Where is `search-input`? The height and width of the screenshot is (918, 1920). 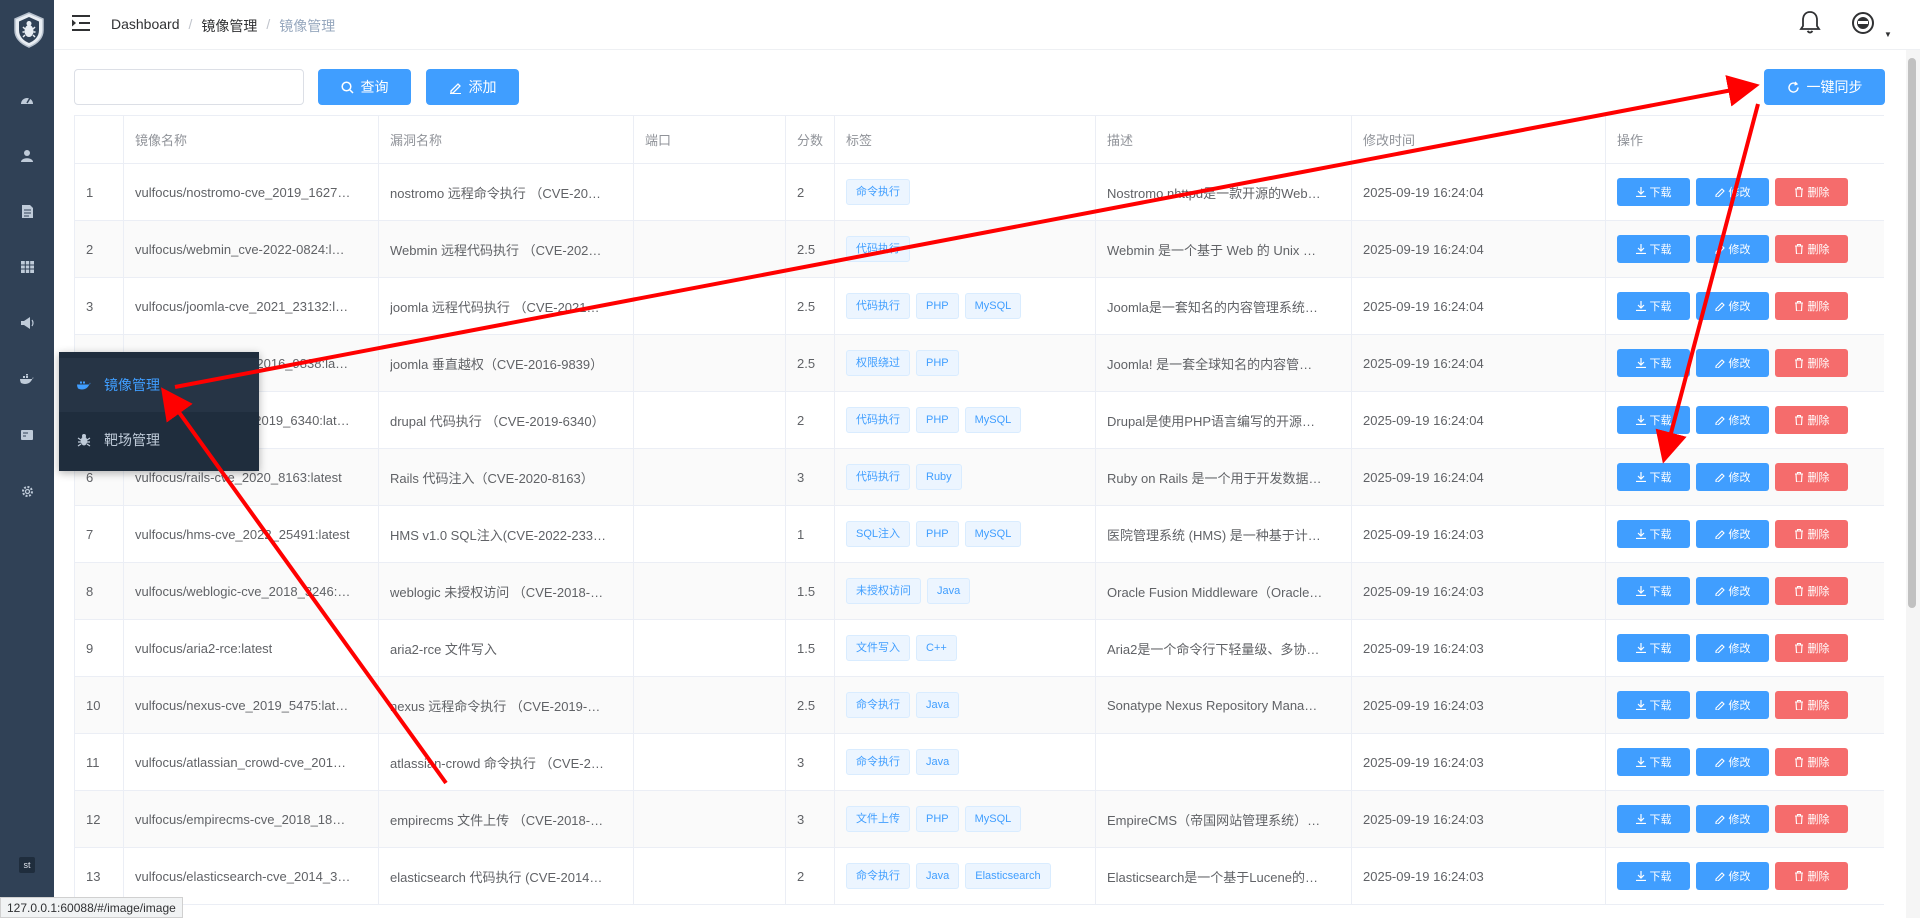 search-input is located at coordinates (189, 87).